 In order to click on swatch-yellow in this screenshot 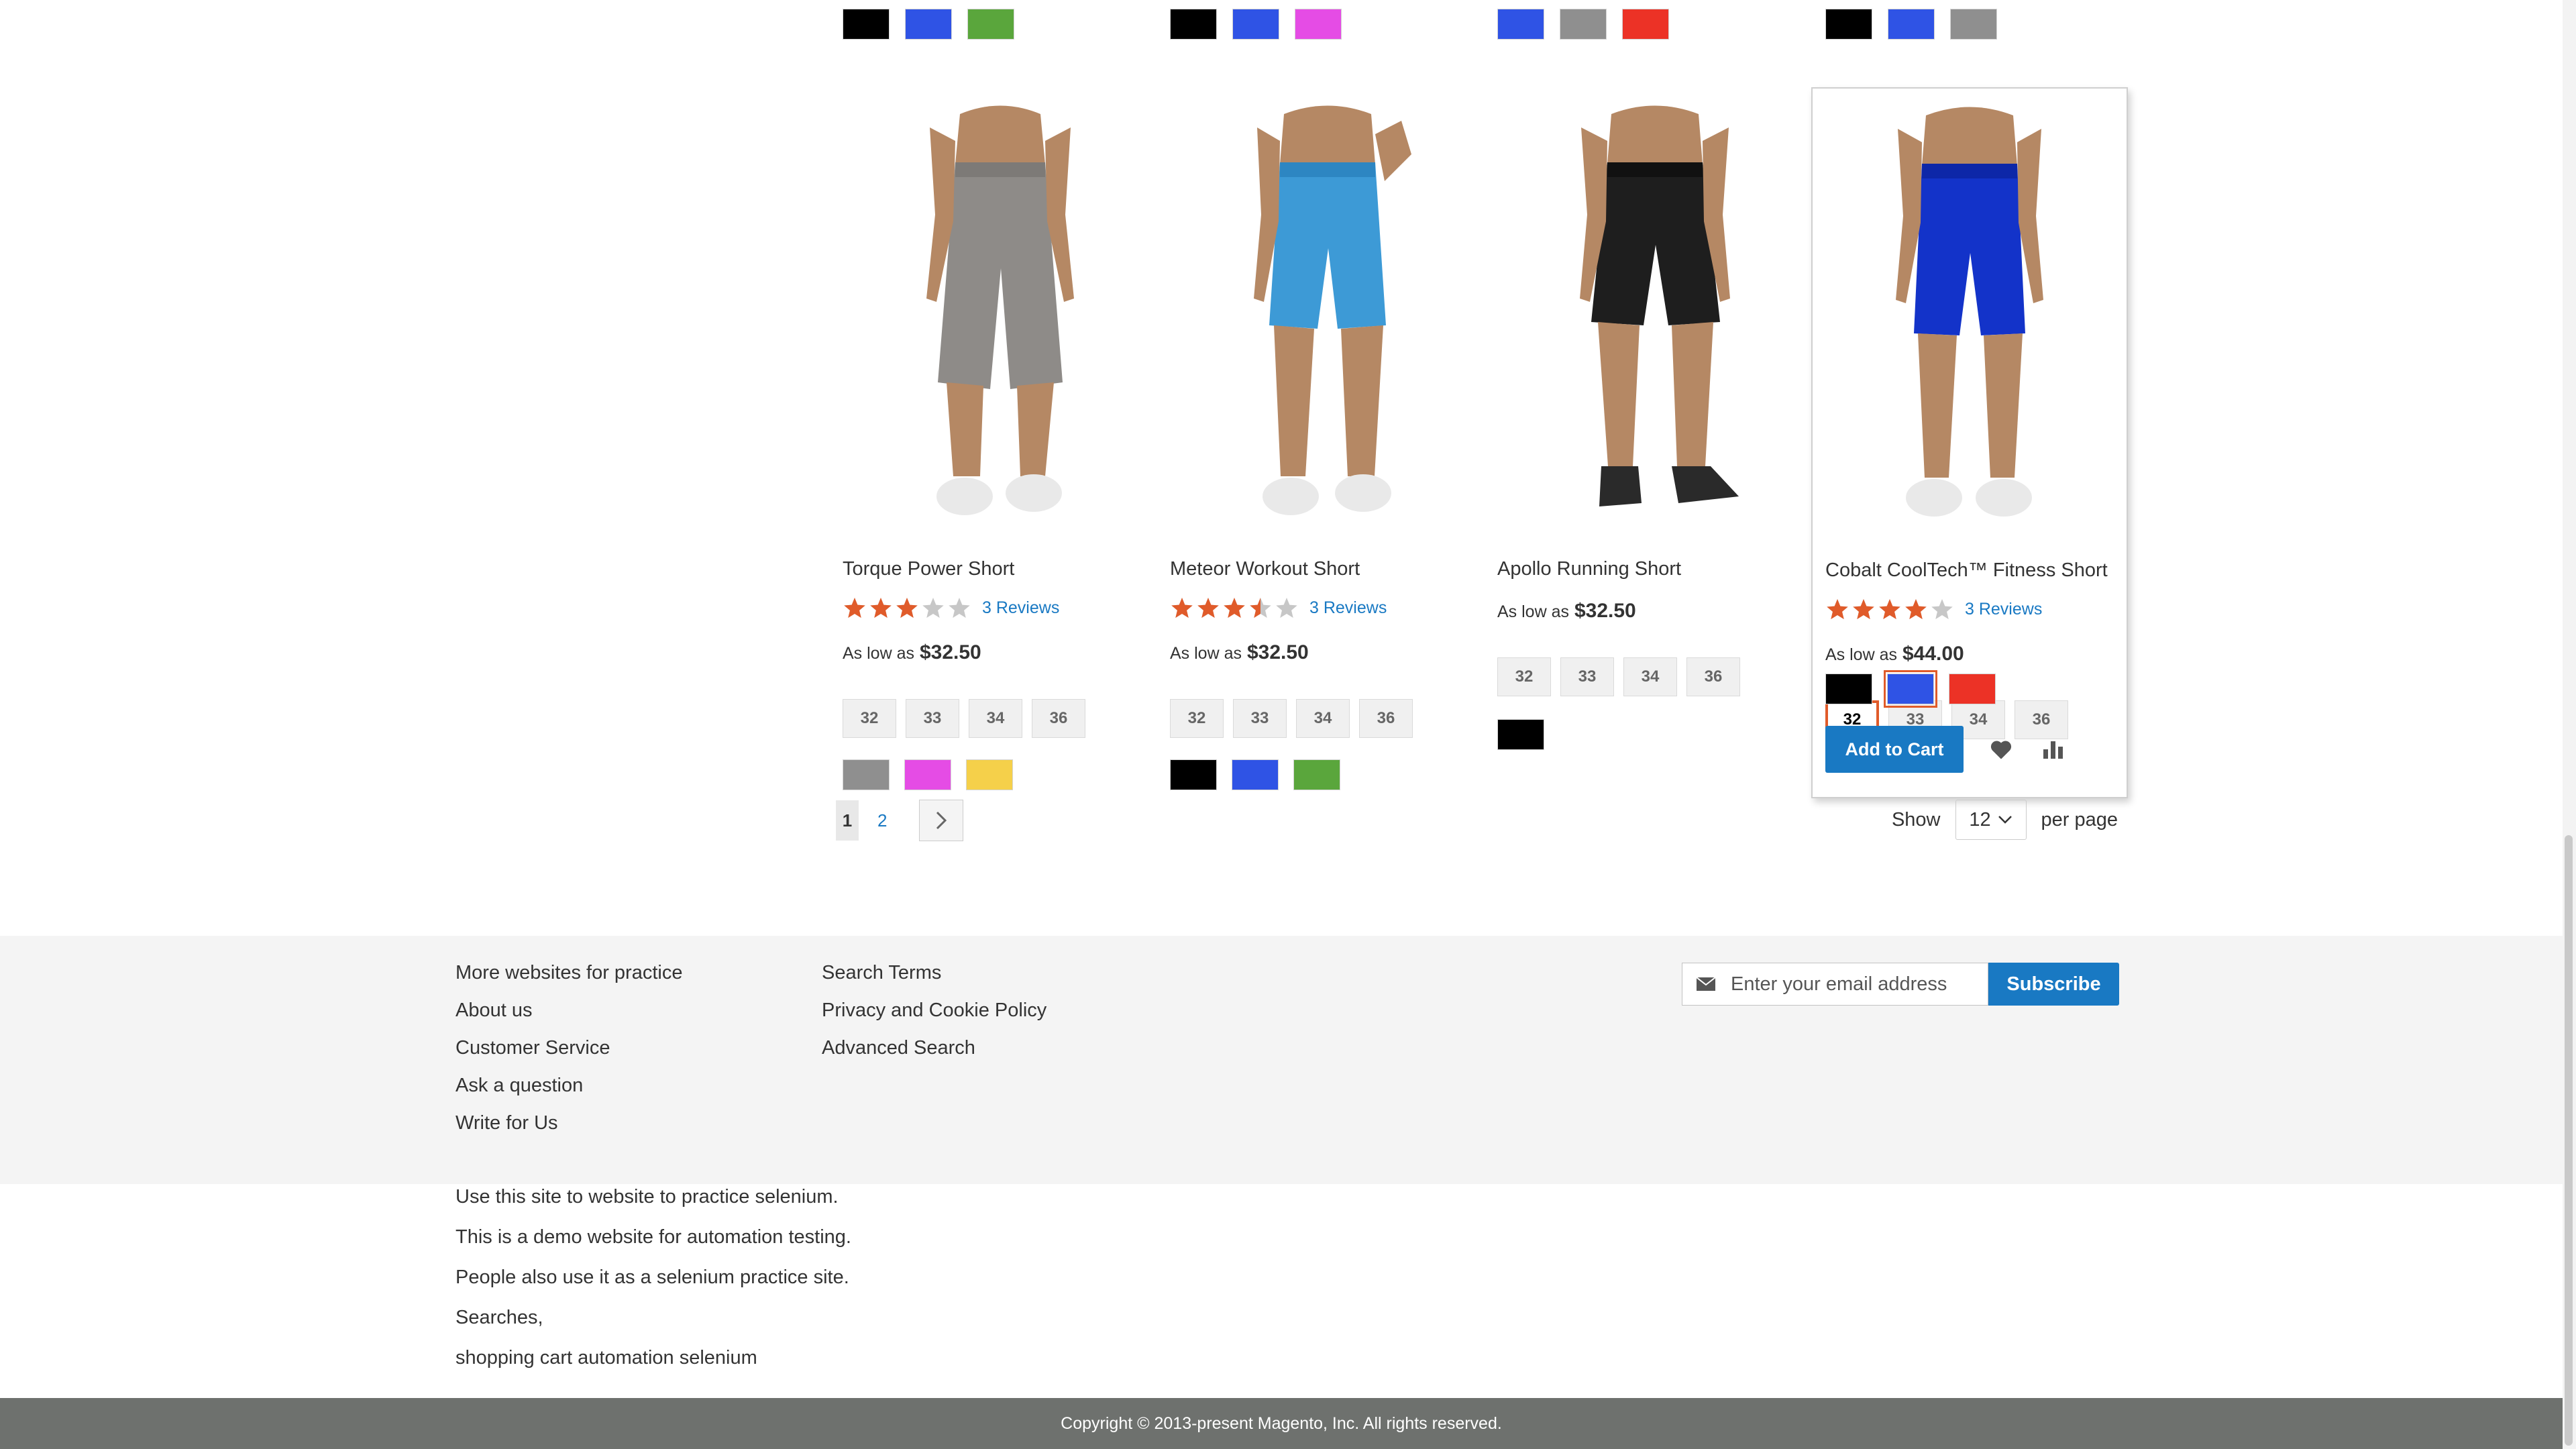, I will do `click(989, 774)`.